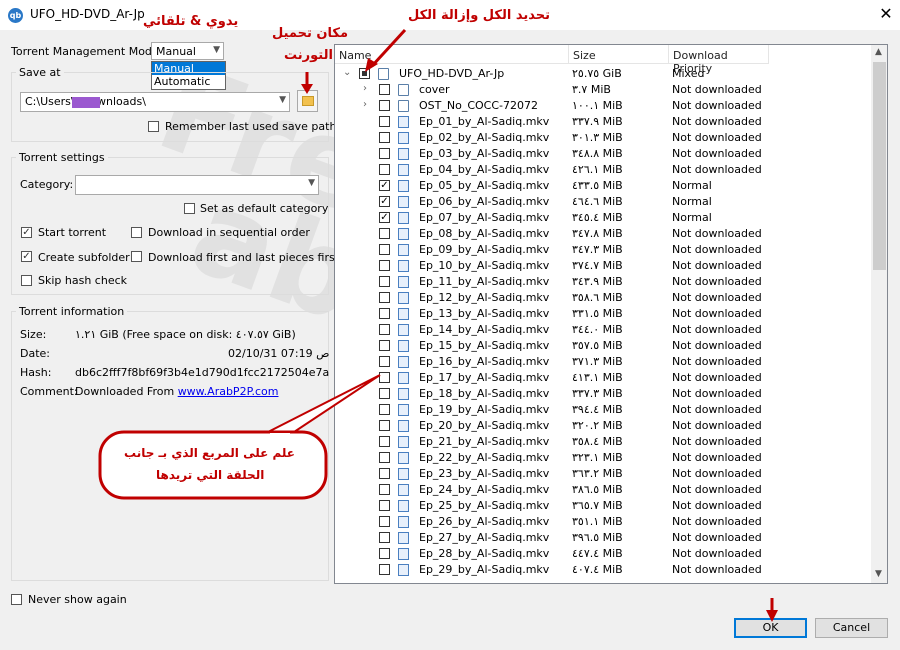 The height and width of the screenshot is (650, 900). I want to click on annotation-manual-auto: يدوي & تلقائي, so click(191, 21).